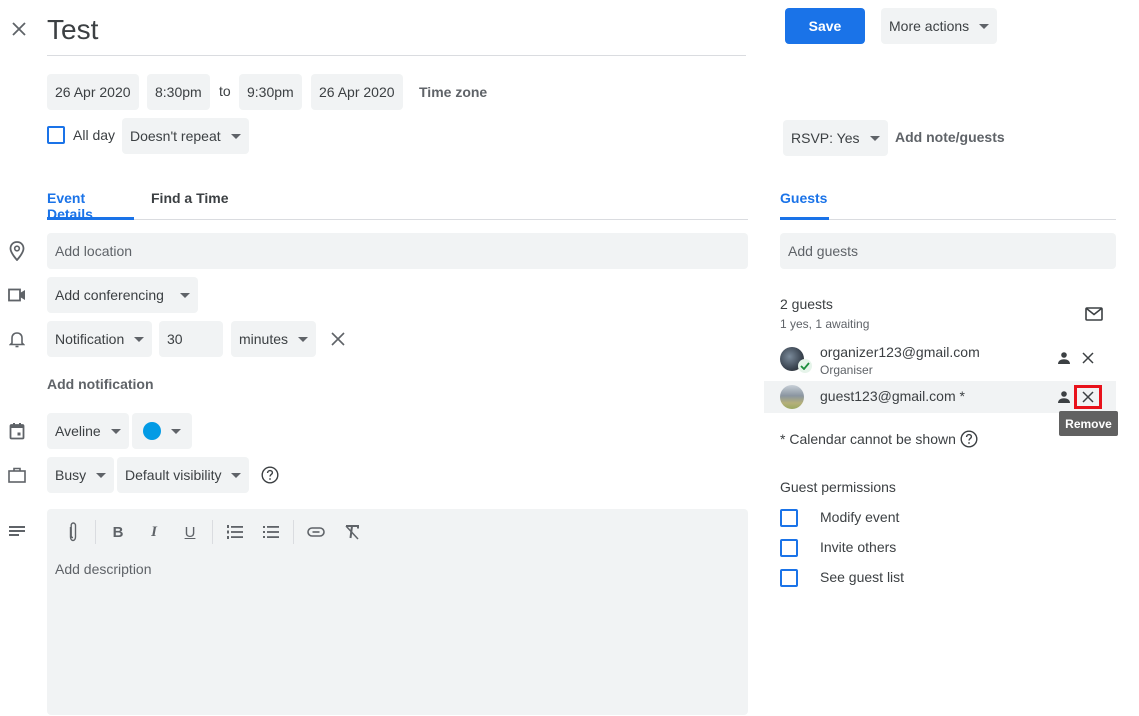 The width and height of the screenshot is (1139, 716). Describe the element at coordinates (17, 251) in the screenshot. I see `location-pin-icon` at that location.